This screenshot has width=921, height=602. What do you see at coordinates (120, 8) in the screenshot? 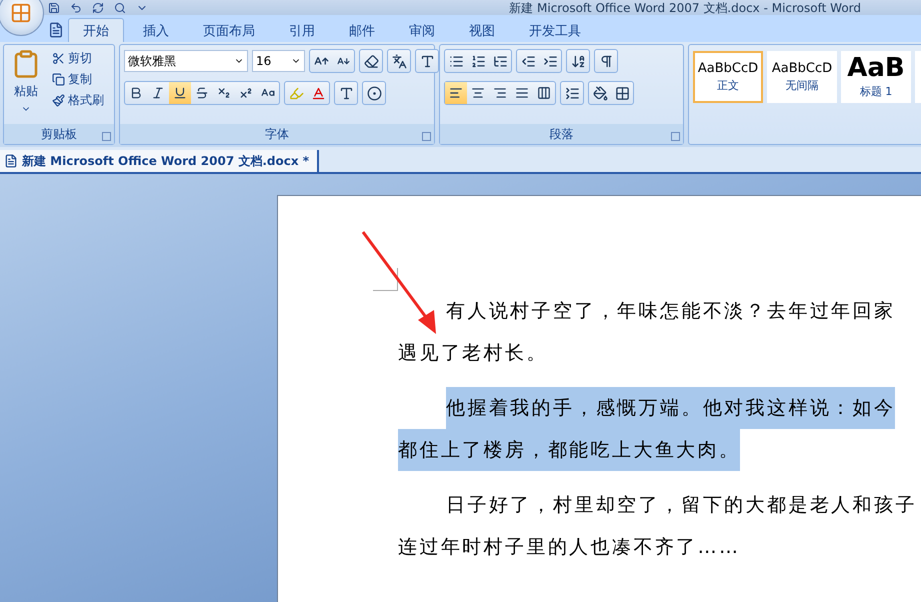
I see `print-preview-icon` at bounding box center [120, 8].